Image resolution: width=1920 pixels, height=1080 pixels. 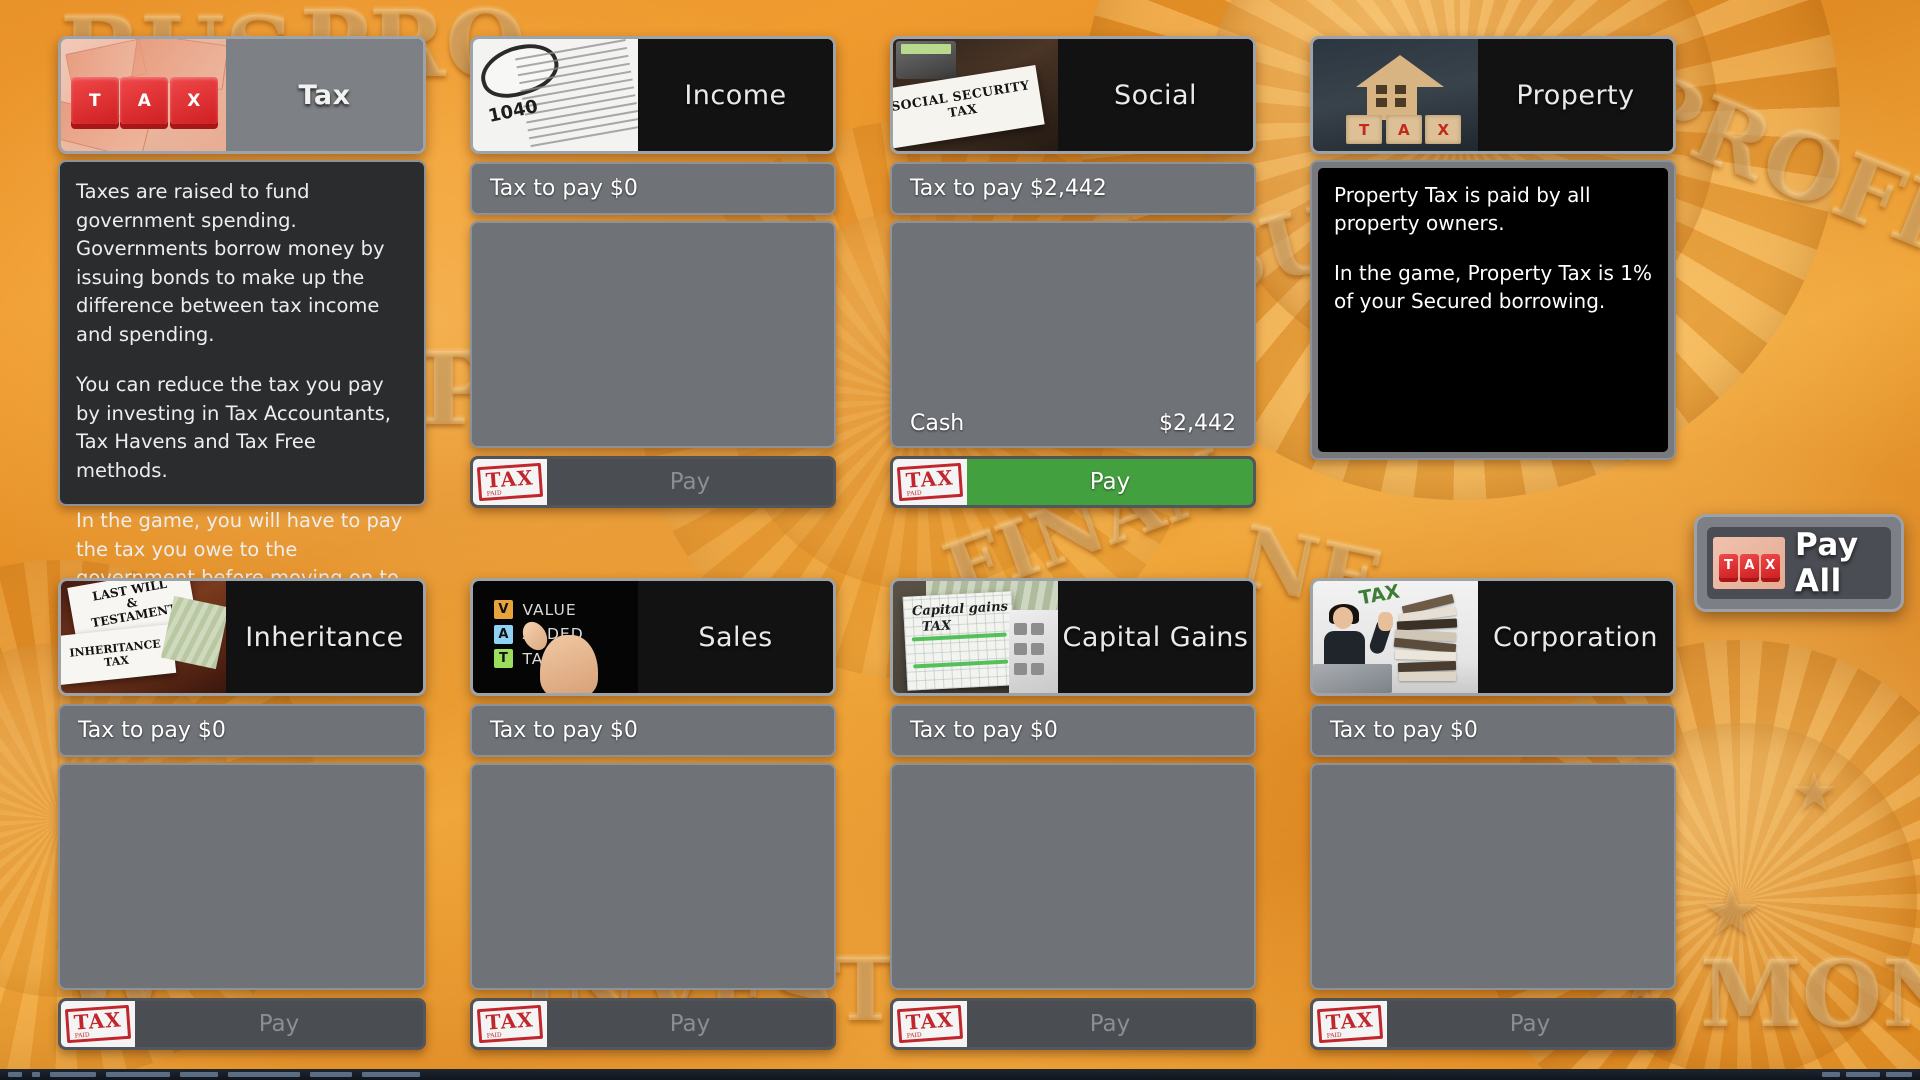 I want to click on card-corporation-header: TAX Corporation, so click(x=1493, y=637).